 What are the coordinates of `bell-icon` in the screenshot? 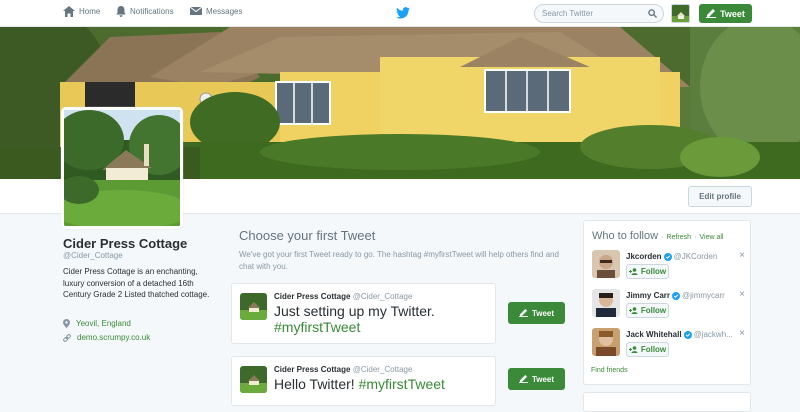 It's located at (121, 11).